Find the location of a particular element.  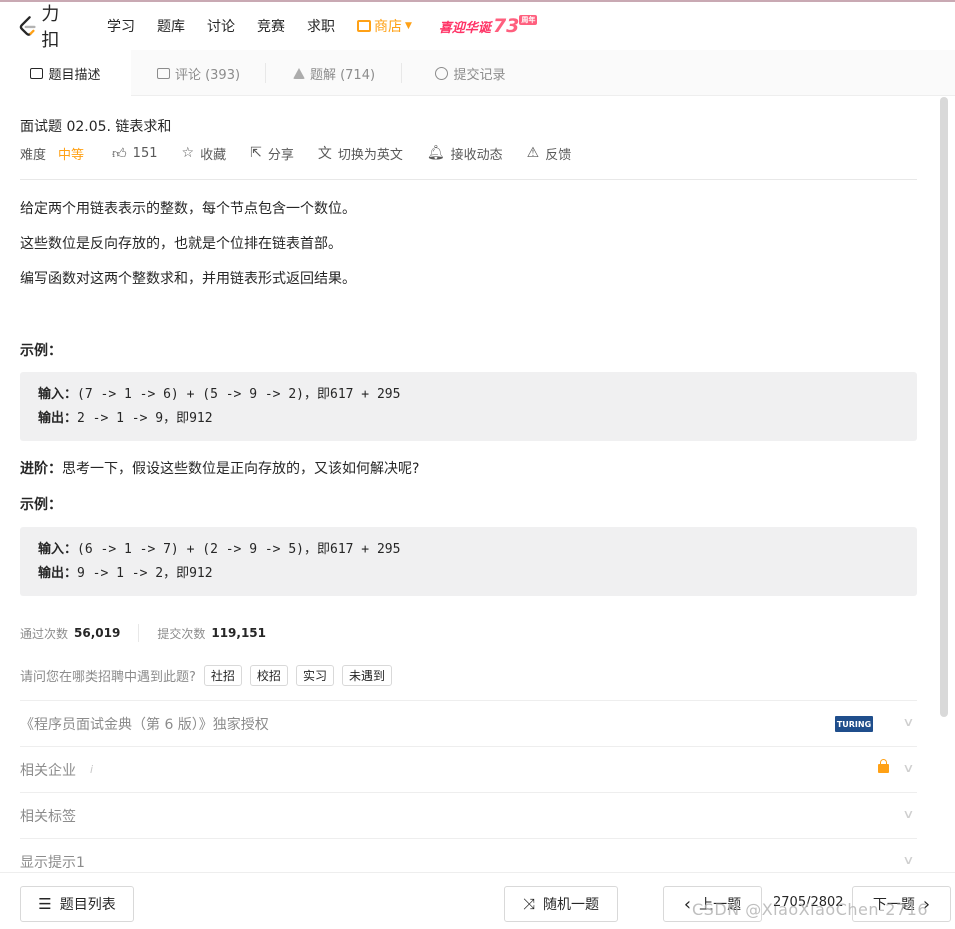

leetcode-logo: 力扣 is located at coordinates (48, 26).